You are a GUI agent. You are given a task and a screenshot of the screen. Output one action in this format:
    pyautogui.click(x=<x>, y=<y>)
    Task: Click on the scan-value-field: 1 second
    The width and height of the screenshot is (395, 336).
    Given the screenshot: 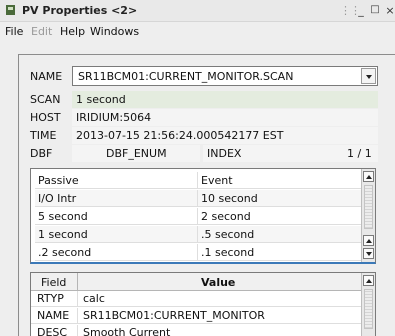 What is the action you would take?
    pyautogui.click(x=225, y=99)
    